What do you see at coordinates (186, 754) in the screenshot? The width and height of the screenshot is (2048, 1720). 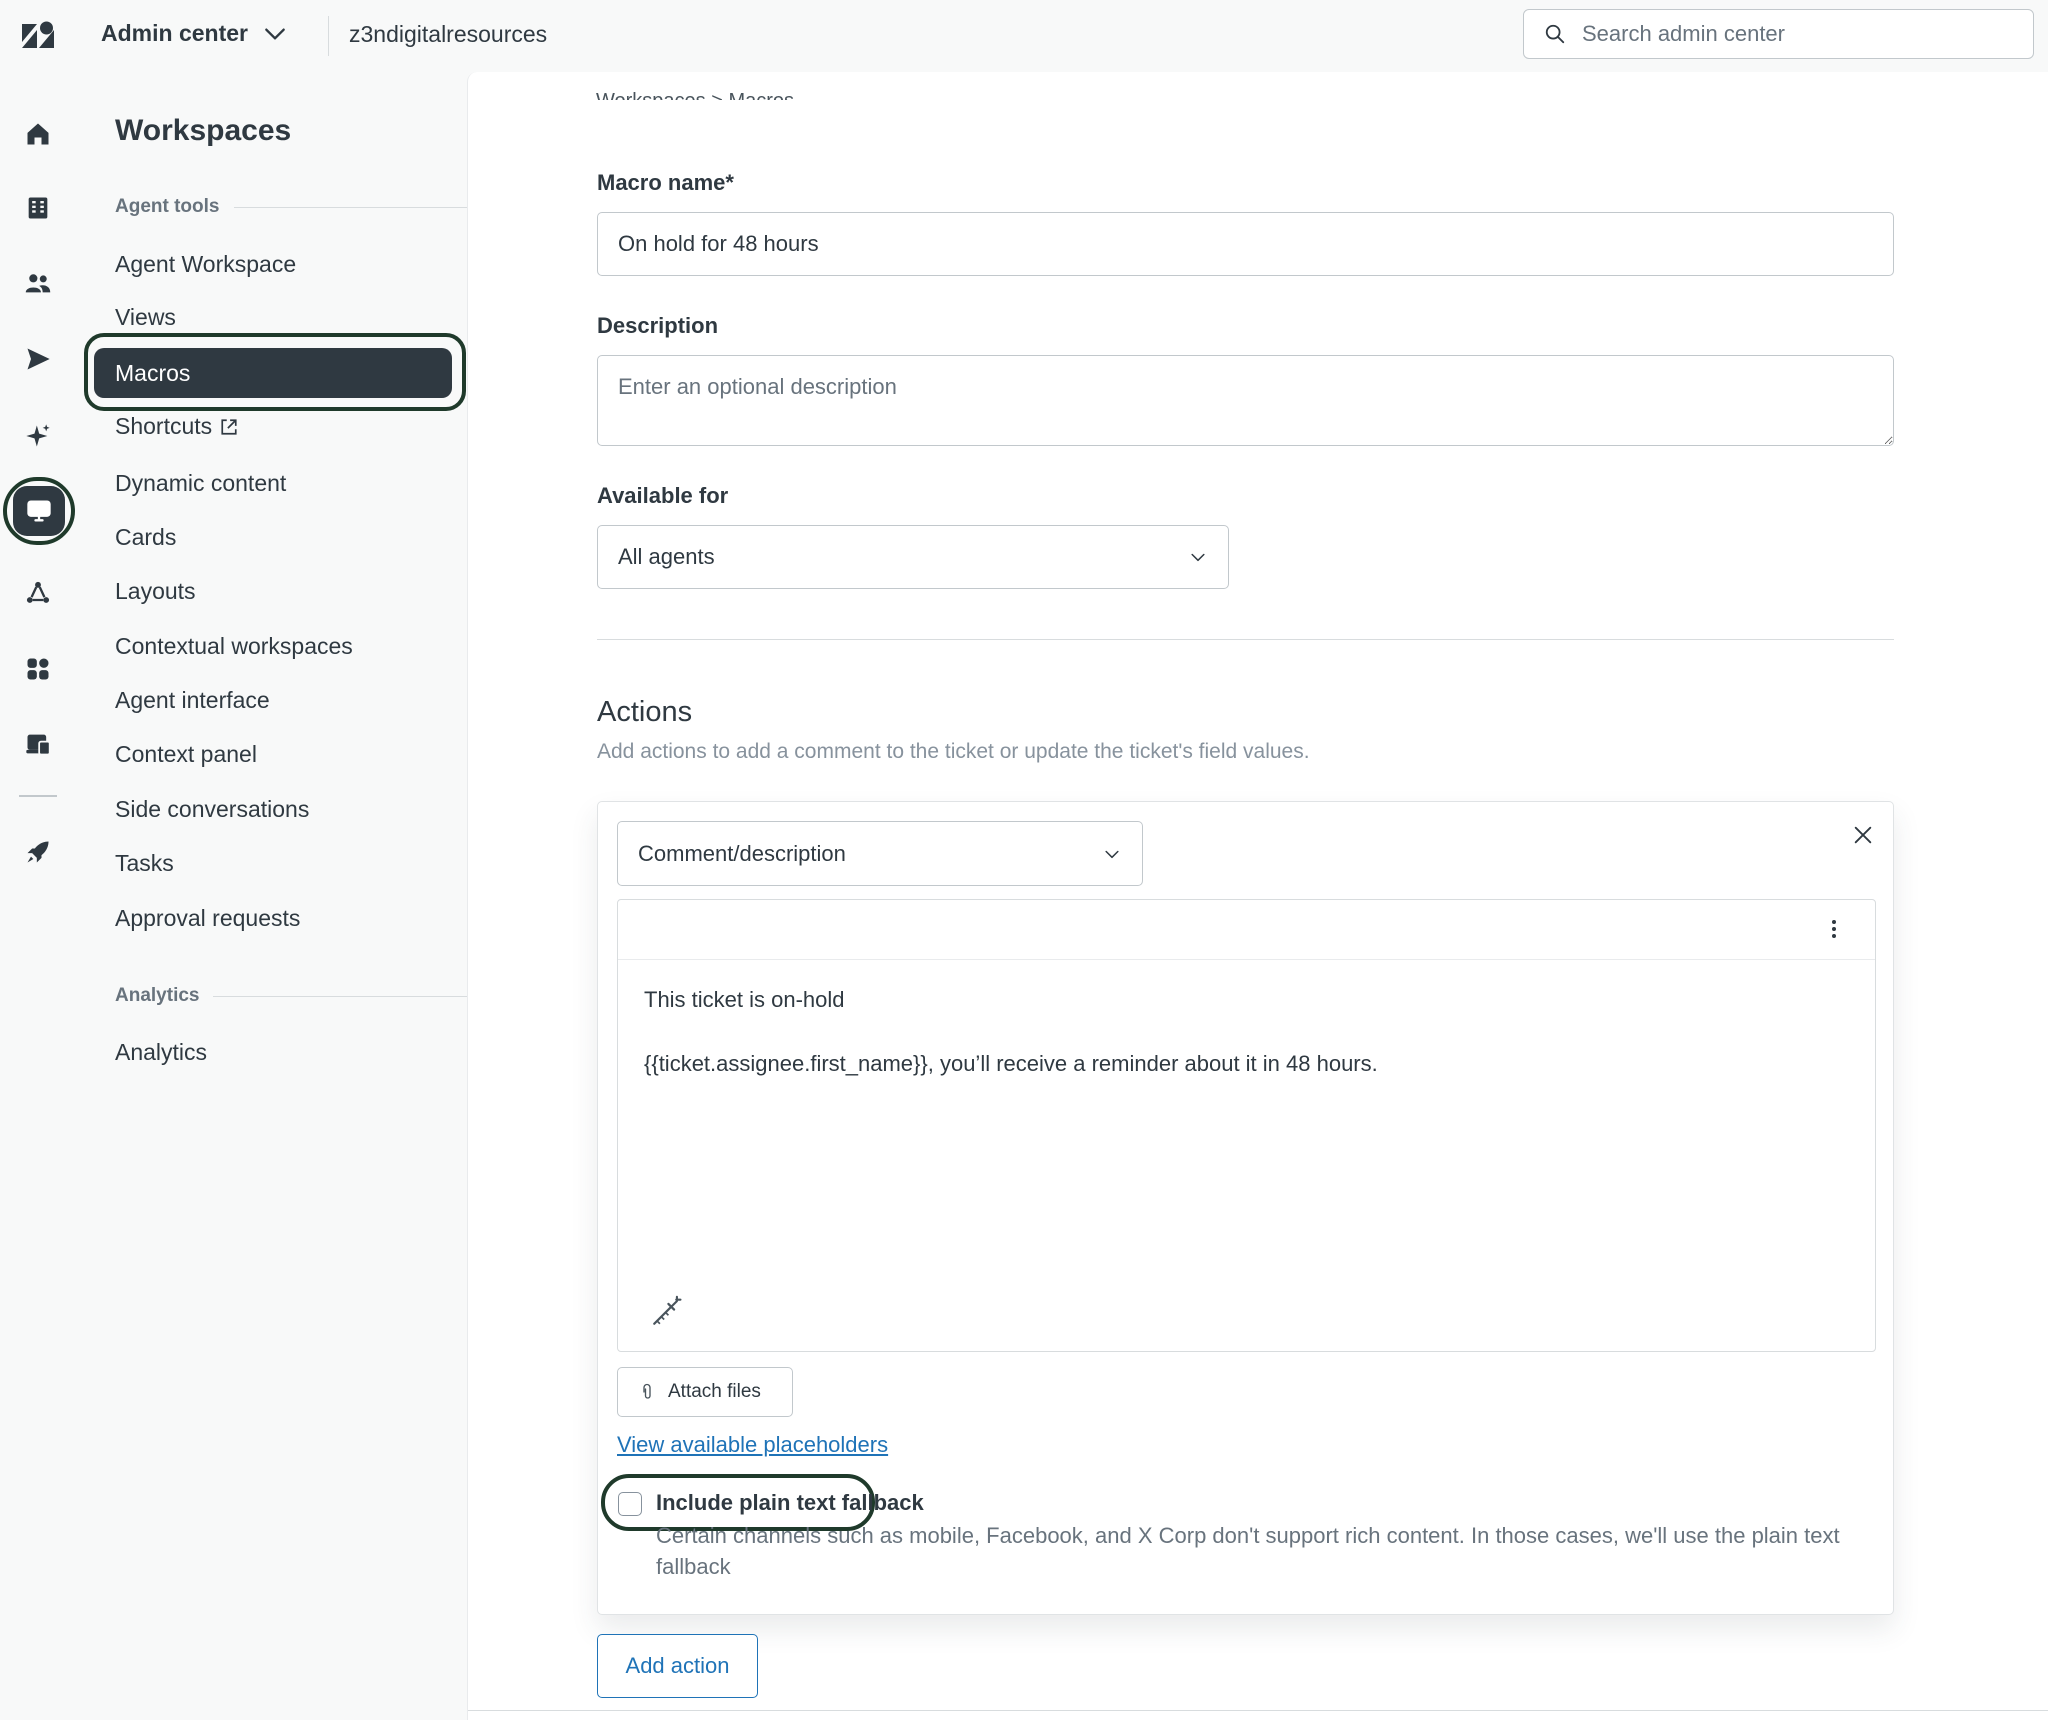 I see `nav-item-context-panel: Context panel` at bounding box center [186, 754].